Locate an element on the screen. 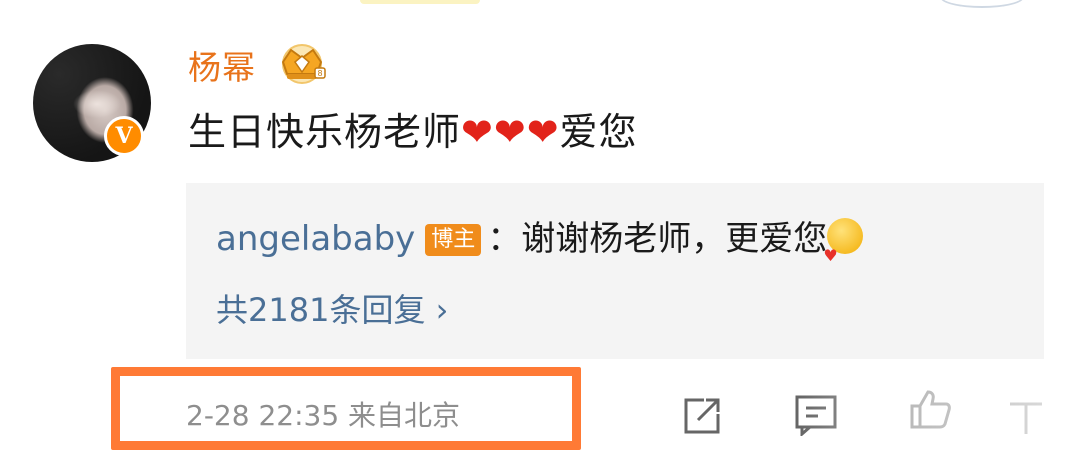 This screenshot has width=1080, height=455. top-yellow-bar is located at coordinates (420, 2).